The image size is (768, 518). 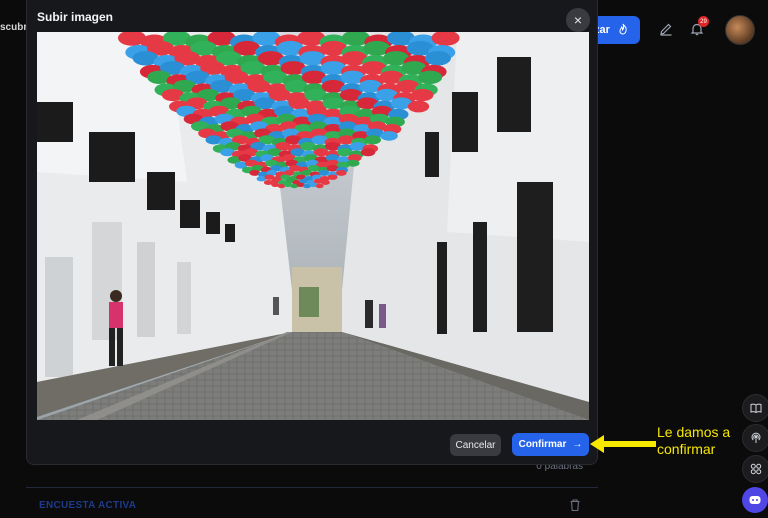 I want to click on confirm-button: Confirmar →, so click(x=550, y=444).